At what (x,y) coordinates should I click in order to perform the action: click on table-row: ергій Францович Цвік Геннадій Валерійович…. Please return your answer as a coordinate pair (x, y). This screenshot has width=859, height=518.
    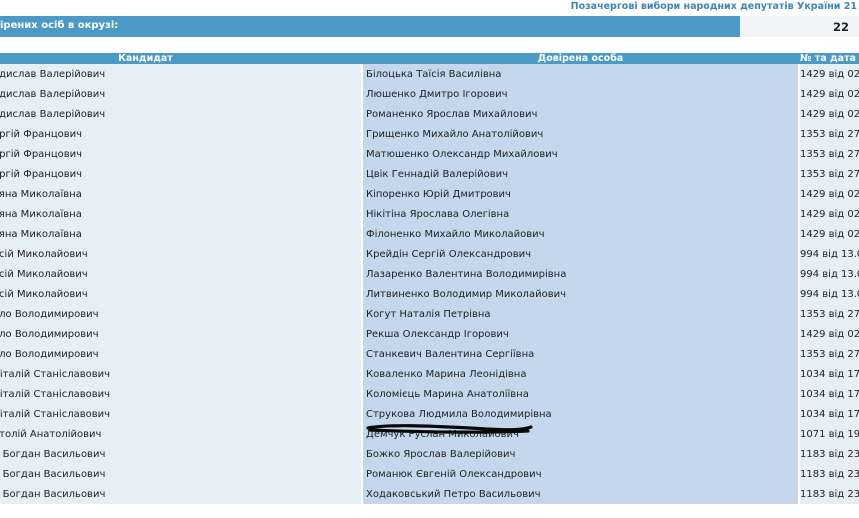
    Looking at the image, I should click on (429, 174).